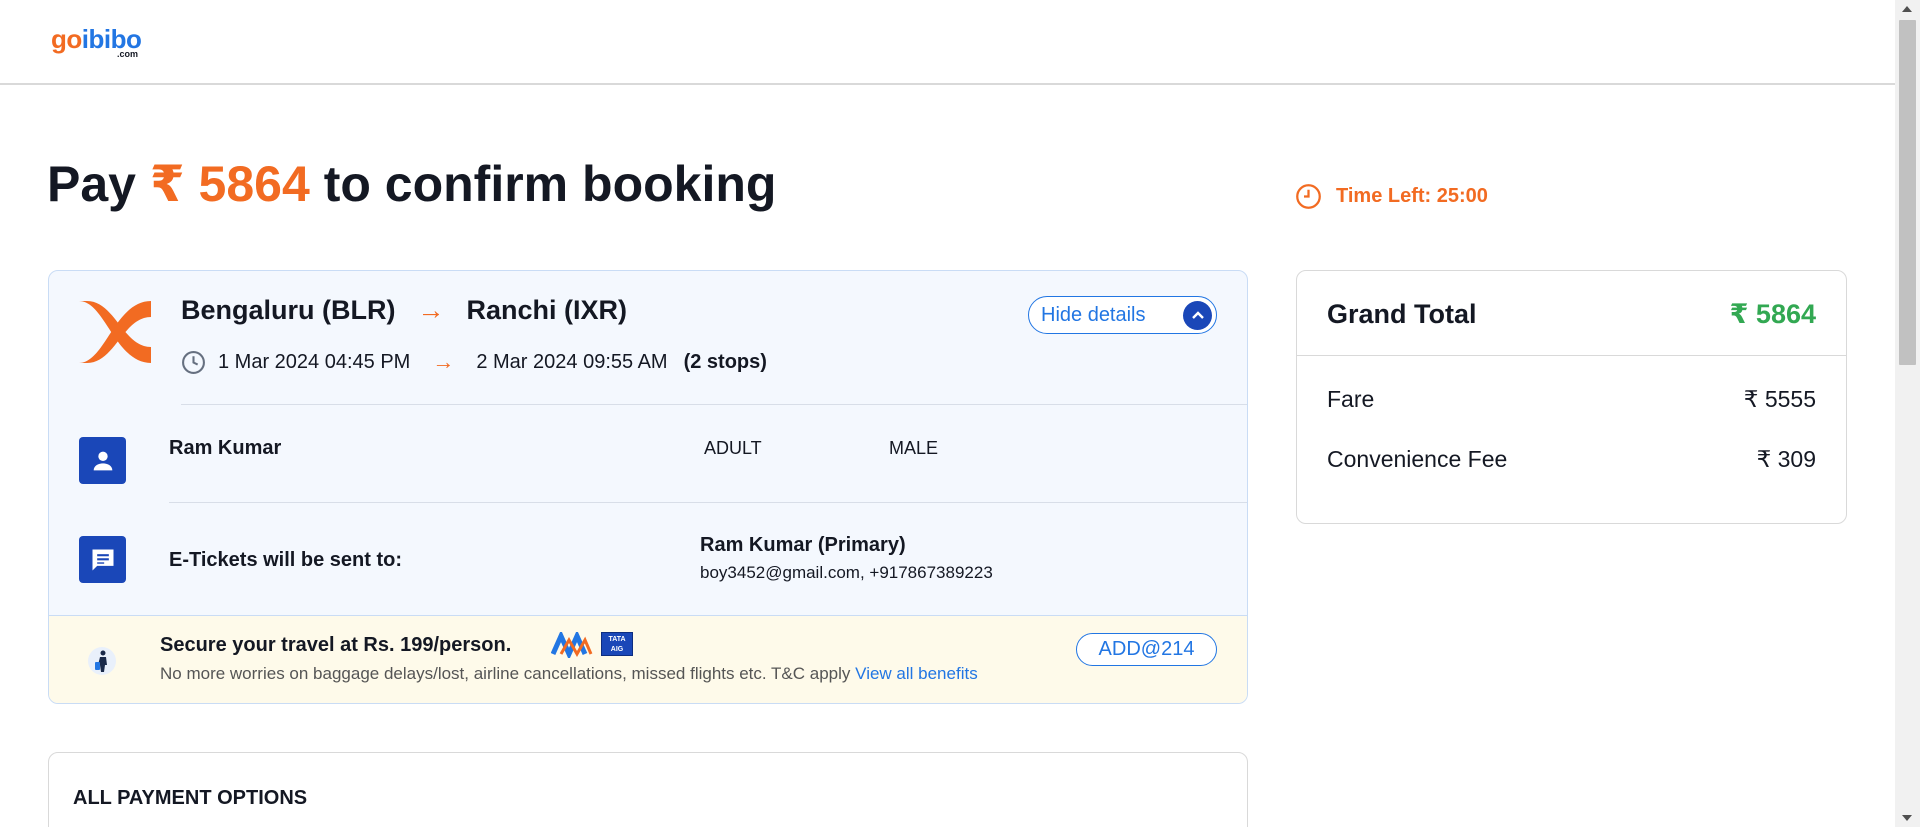  Describe the element at coordinates (115, 332) in the screenshot. I see `airline-logo` at that location.